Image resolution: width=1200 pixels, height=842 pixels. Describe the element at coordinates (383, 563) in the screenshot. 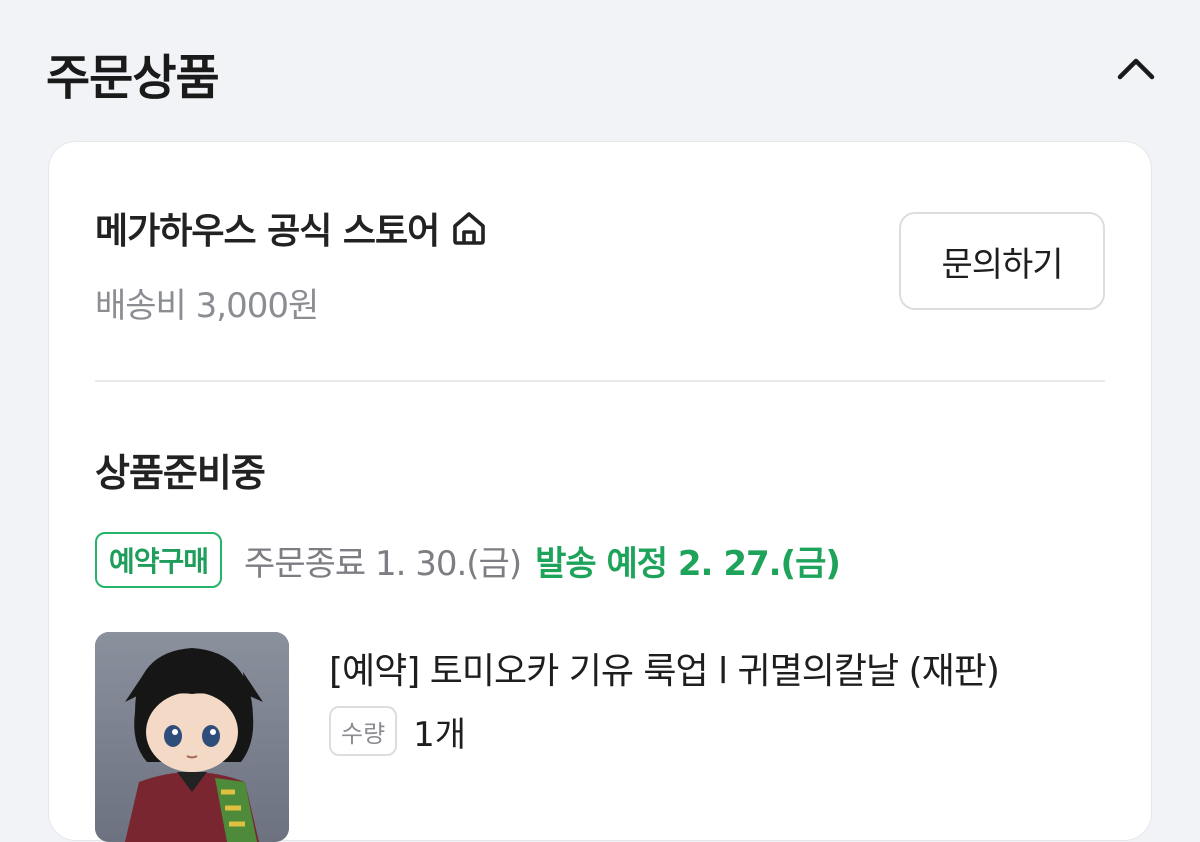

I see `order-end-date: 주문종료 1. 30.(금)` at that location.